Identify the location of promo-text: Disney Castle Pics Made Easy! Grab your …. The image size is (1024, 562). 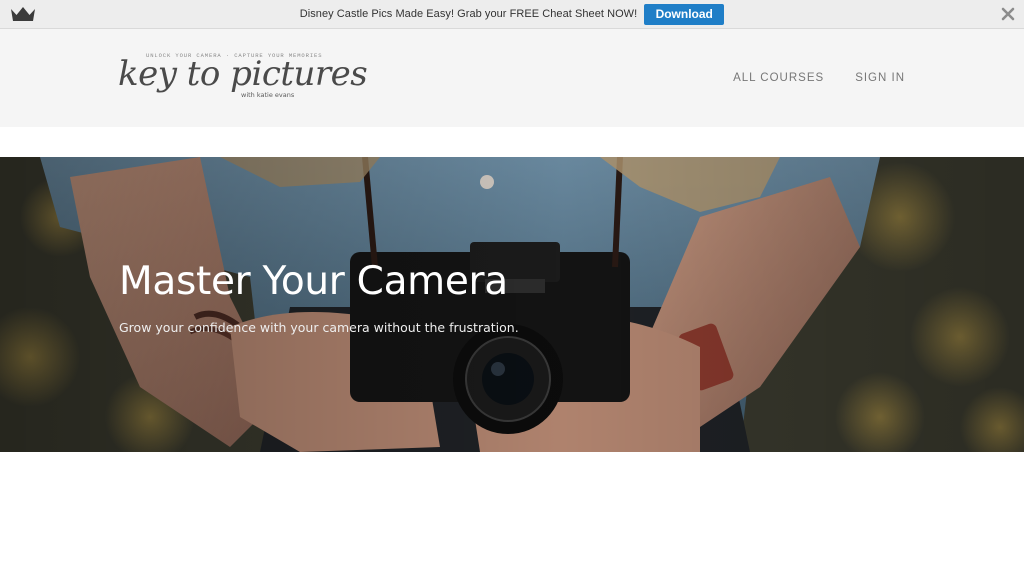
(468, 14).